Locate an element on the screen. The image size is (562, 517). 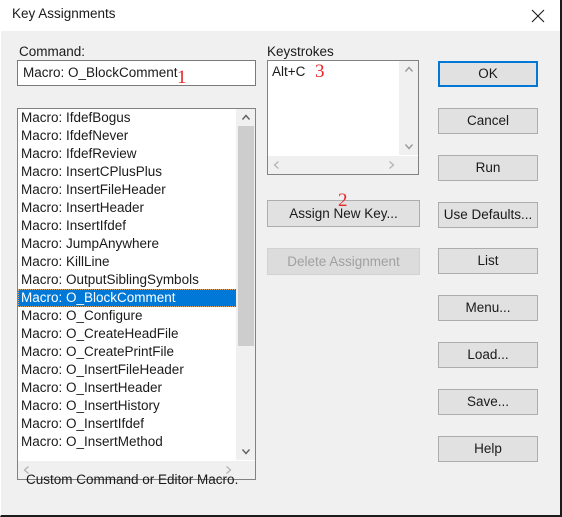
list-button: List is located at coordinates (488, 261).